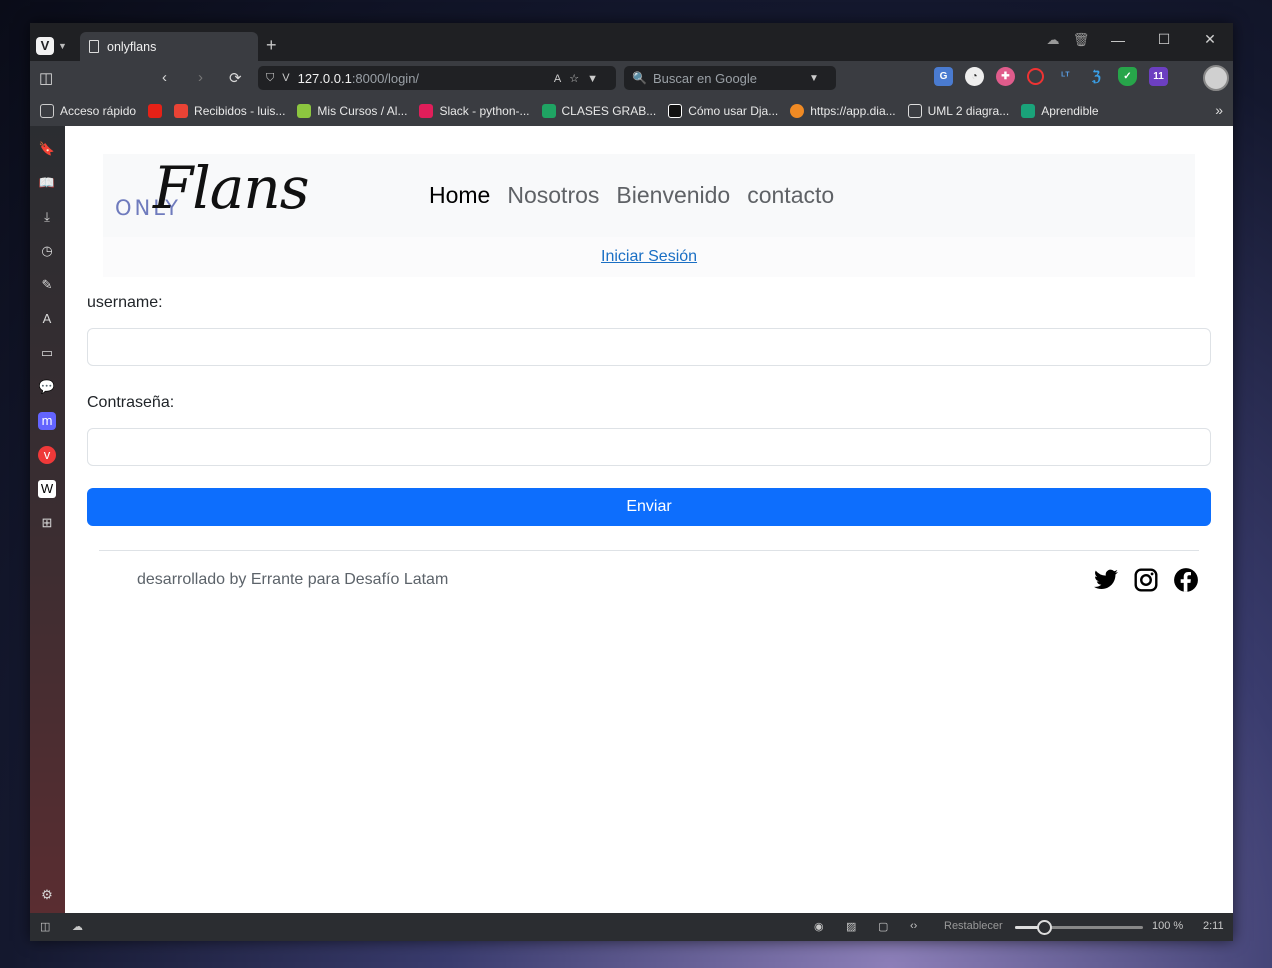  What do you see at coordinates (974, 76) in the screenshot?
I see `extension-icon: ◔` at bounding box center [974, 76].